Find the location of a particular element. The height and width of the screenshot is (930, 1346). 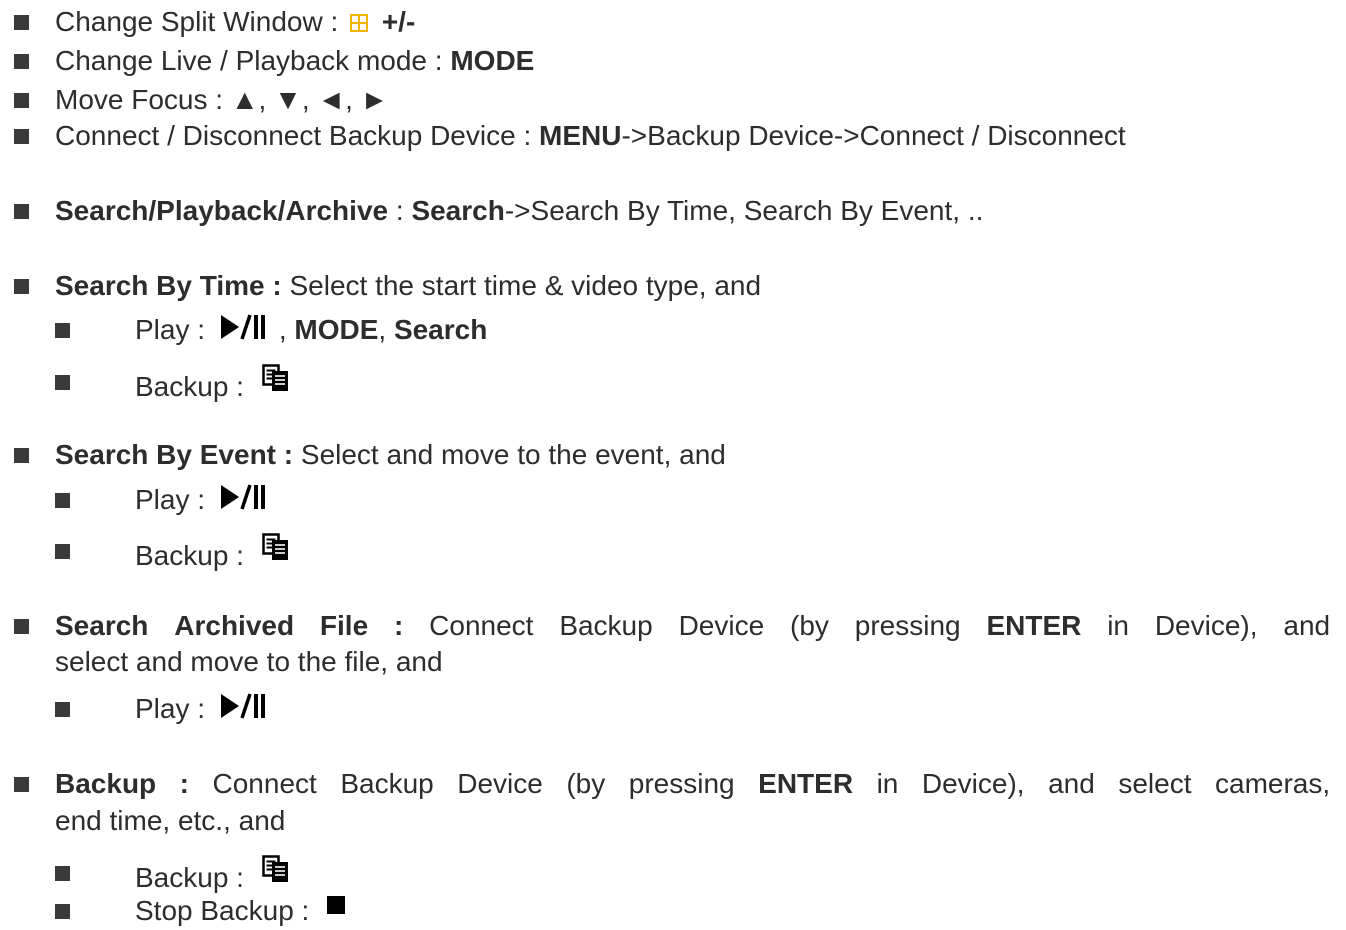

item-rest: Select and move to the event, and is located at coordinates (509, 454).